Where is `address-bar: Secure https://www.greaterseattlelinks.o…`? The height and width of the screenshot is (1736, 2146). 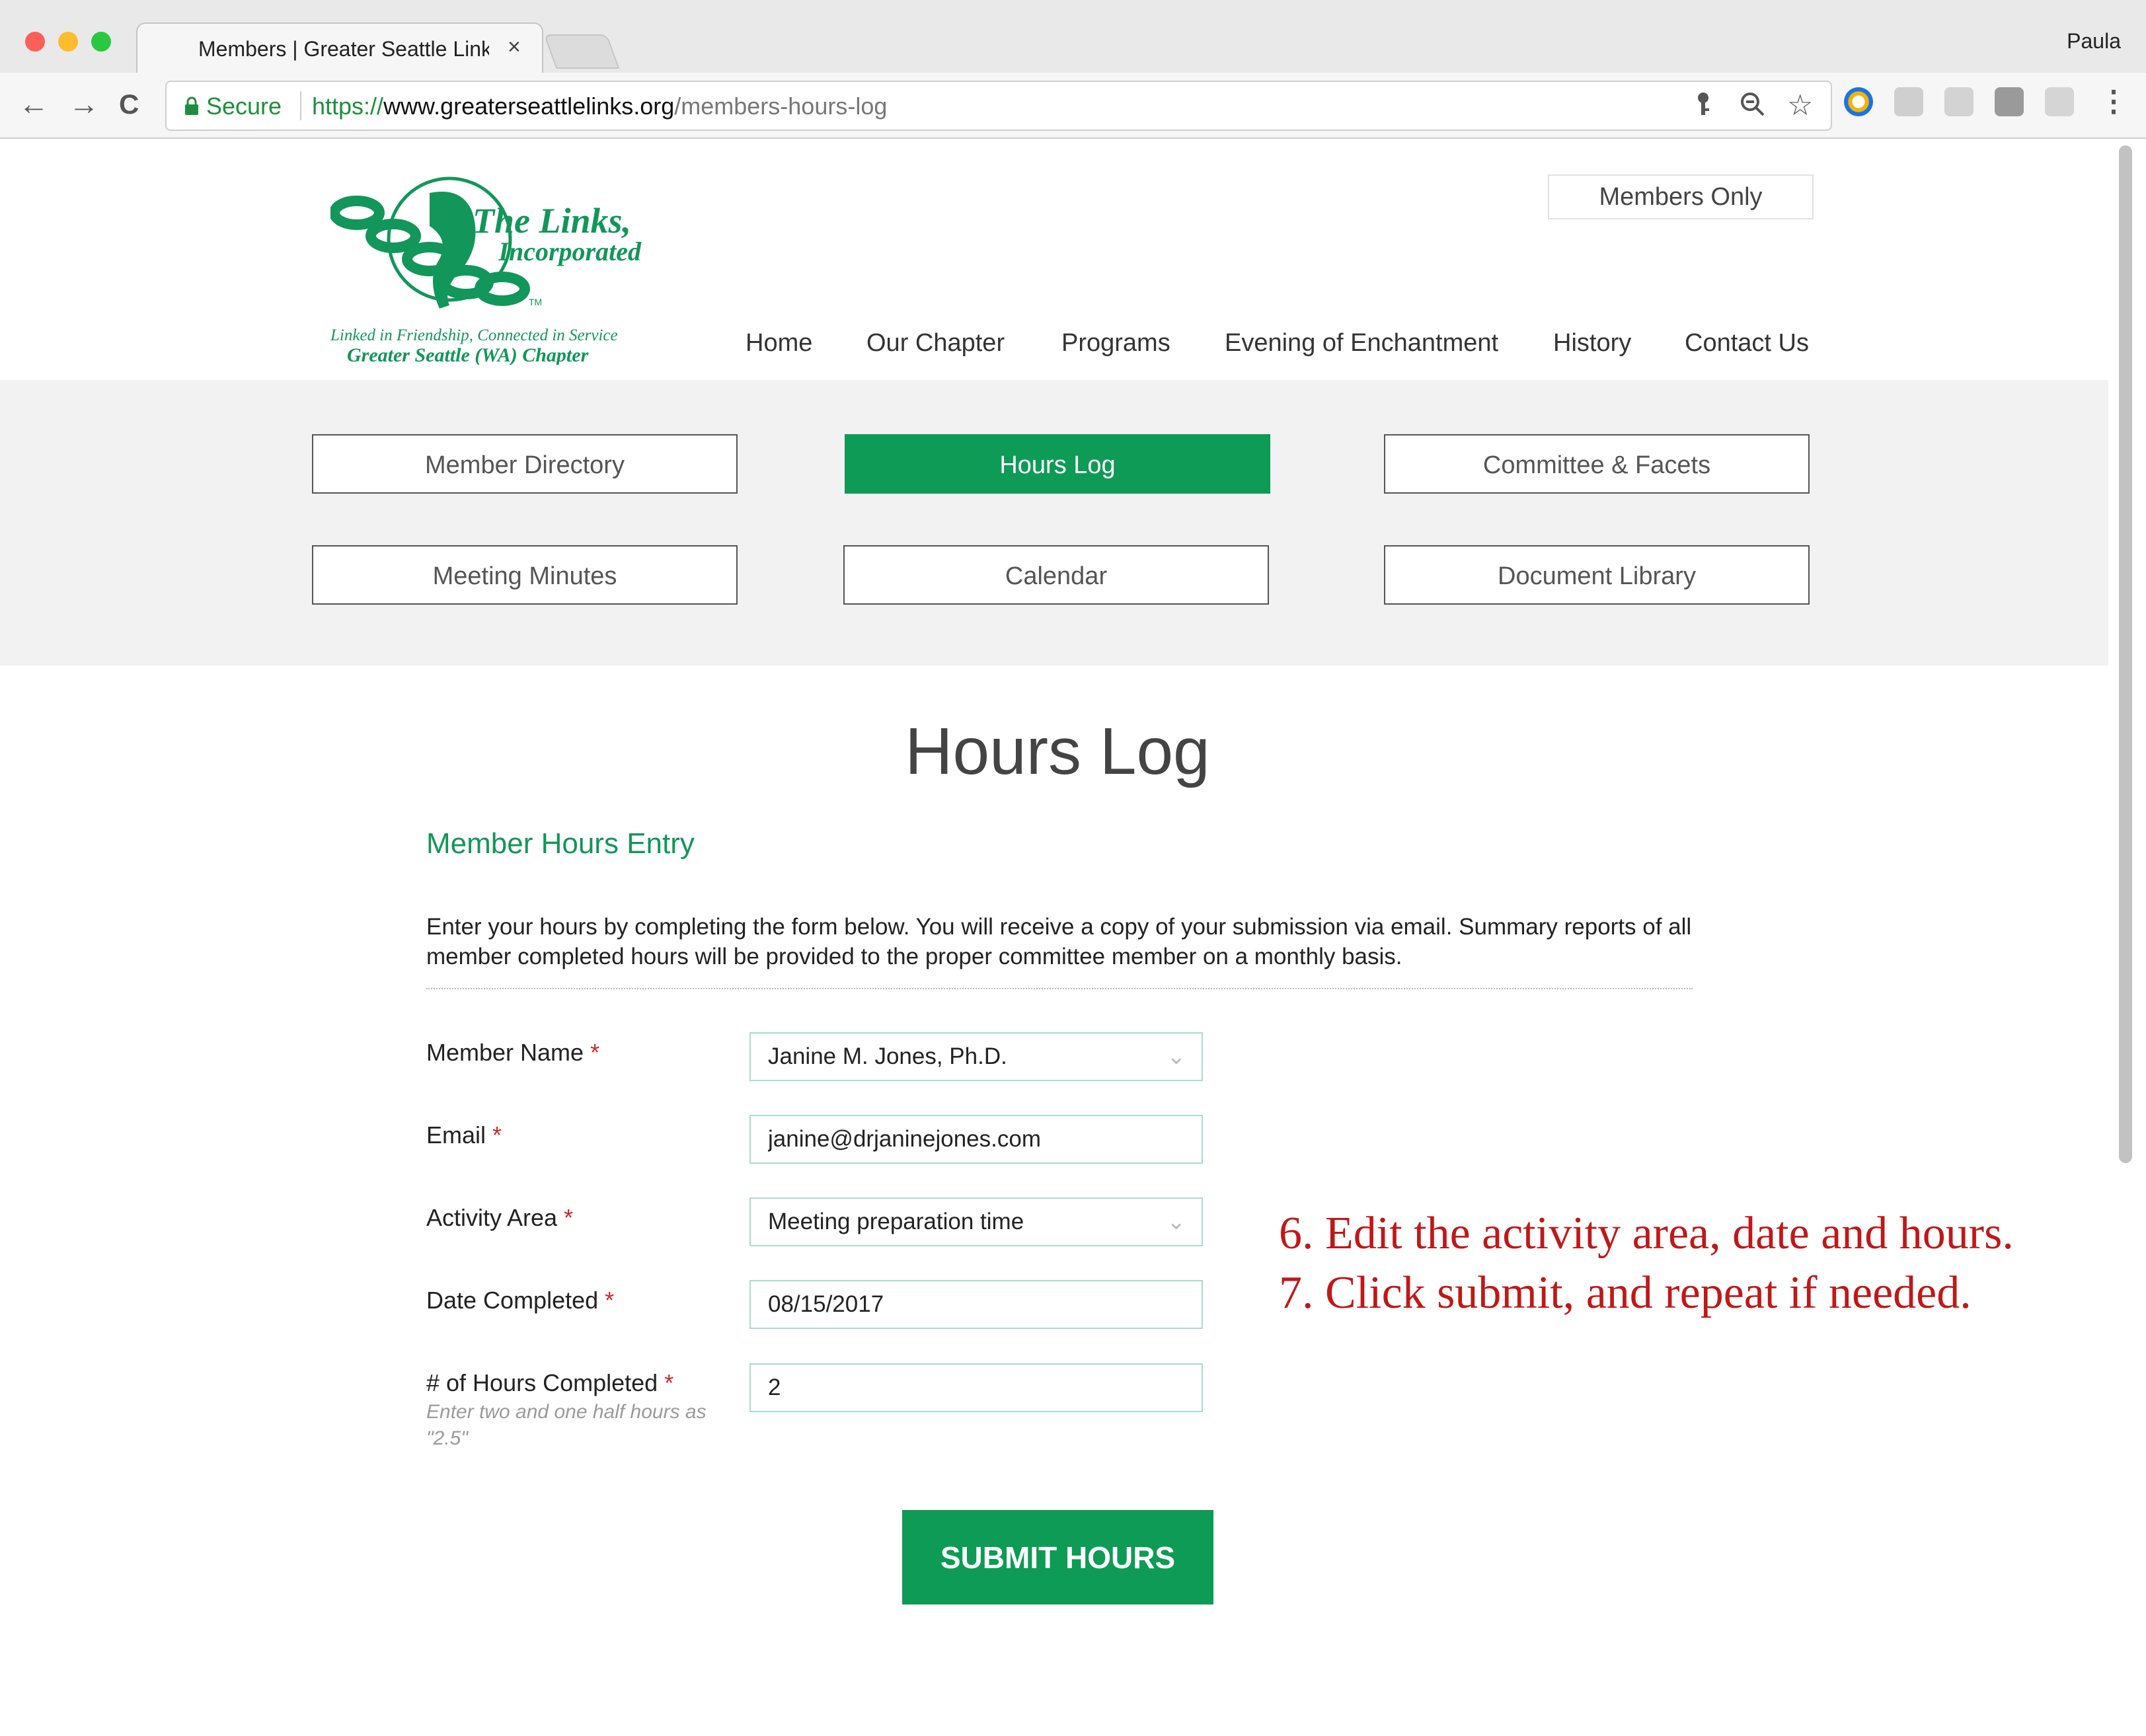
address-bar: Secure https://www.greaterseattlelinks.o… is located at coordinates (999, 106).